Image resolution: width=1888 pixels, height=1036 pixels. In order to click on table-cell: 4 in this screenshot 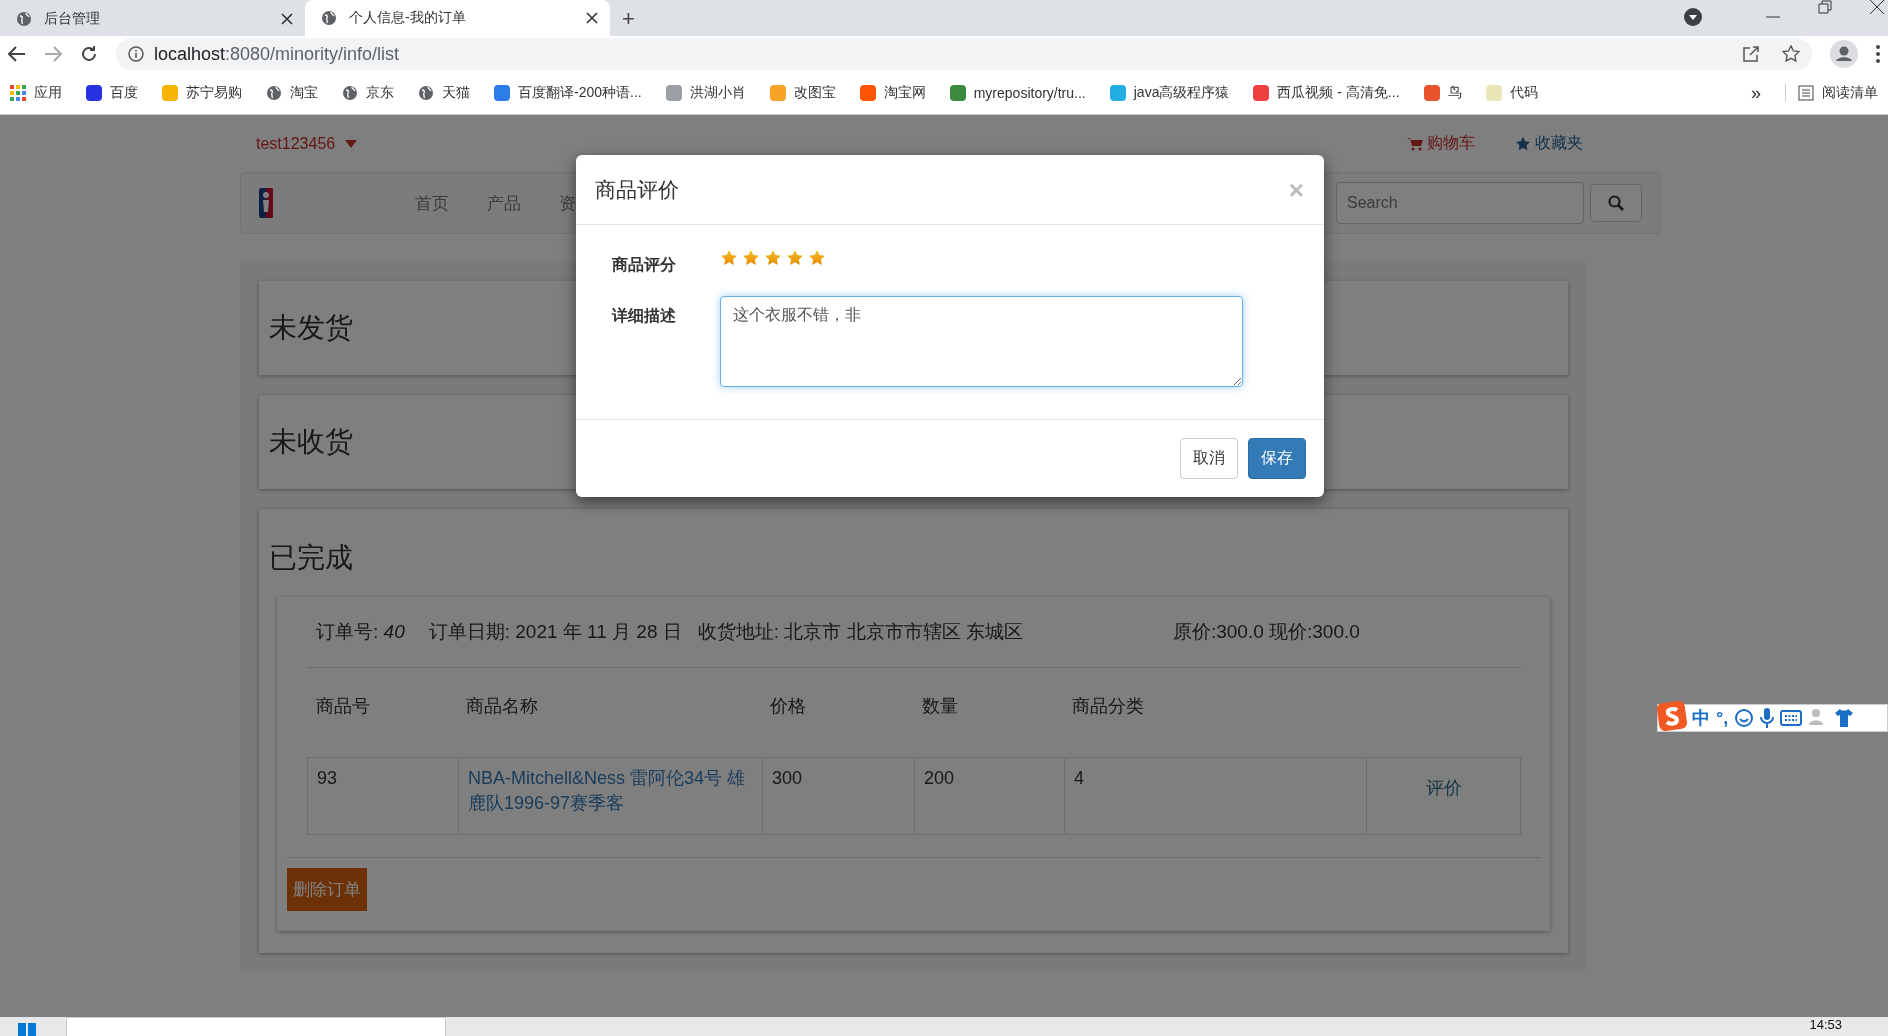, I will do `click(1215, 796)`.